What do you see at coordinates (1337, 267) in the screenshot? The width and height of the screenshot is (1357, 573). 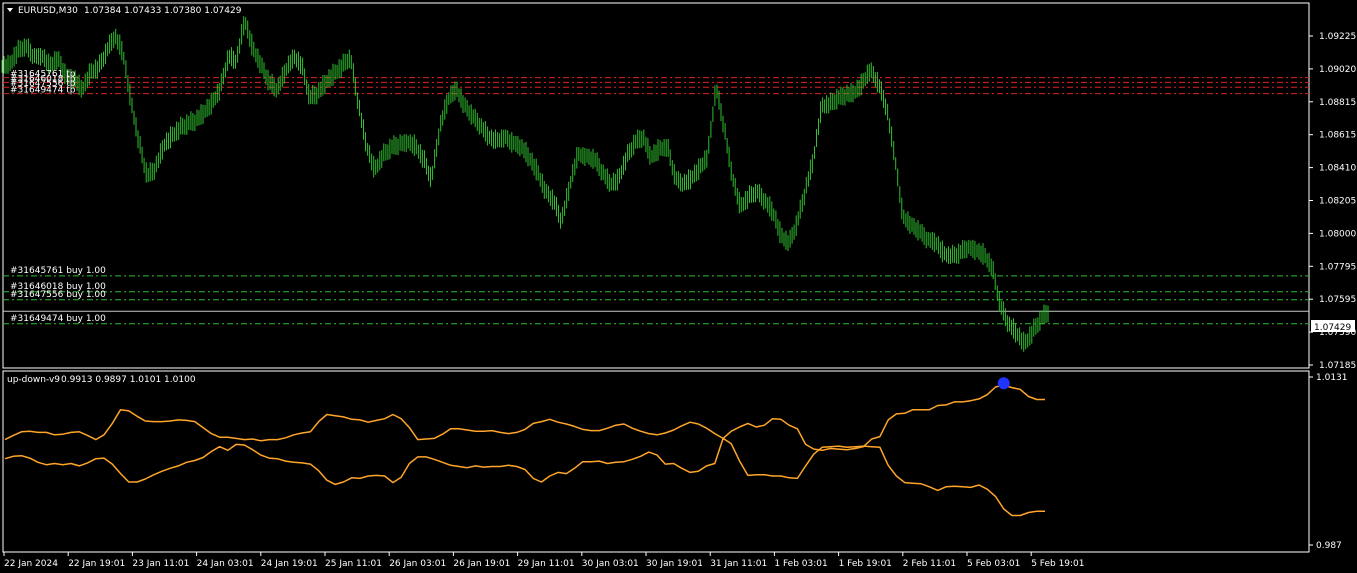 I see `price-tick-label: 1.07795` at bounding box center [1337, 267].